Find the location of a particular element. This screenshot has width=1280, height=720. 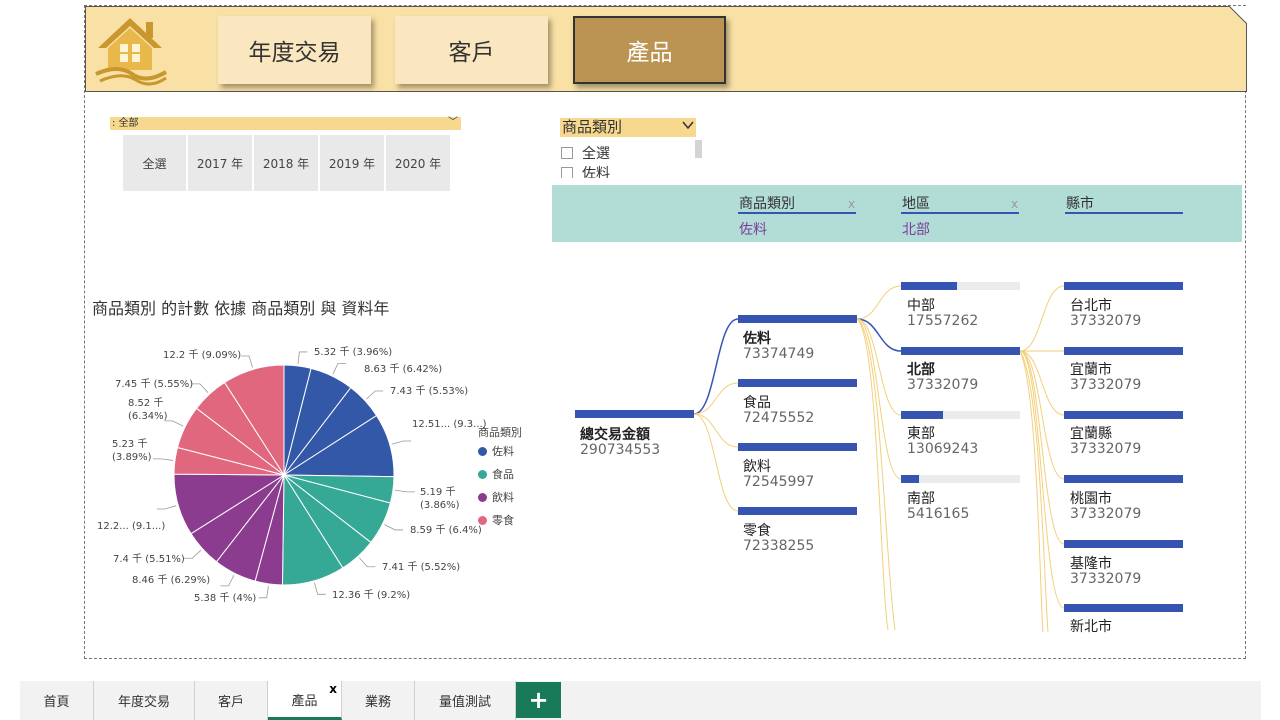

pie-data-label: 7.43 千 (5.53%) is located at coordinates (429, 391).